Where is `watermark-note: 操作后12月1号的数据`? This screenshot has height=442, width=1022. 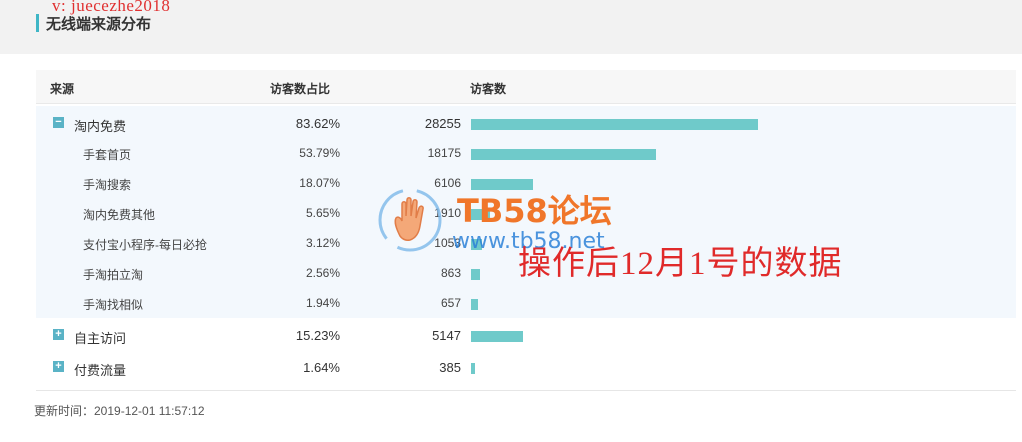 watermark-note: 操作后12月1号的数据 is located at coordinates (680, 264).